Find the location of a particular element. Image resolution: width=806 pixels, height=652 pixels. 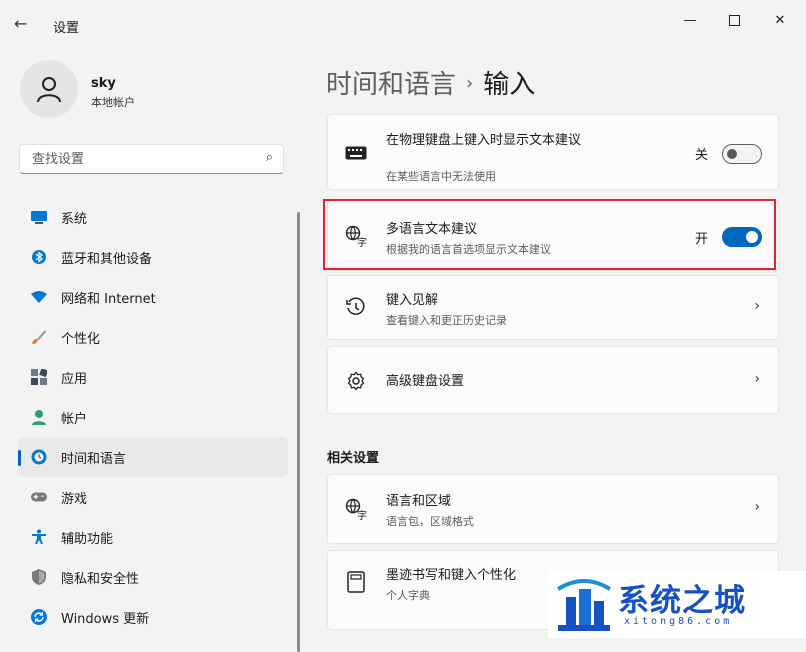

monitor-icon is located at coordinates (39, 217).